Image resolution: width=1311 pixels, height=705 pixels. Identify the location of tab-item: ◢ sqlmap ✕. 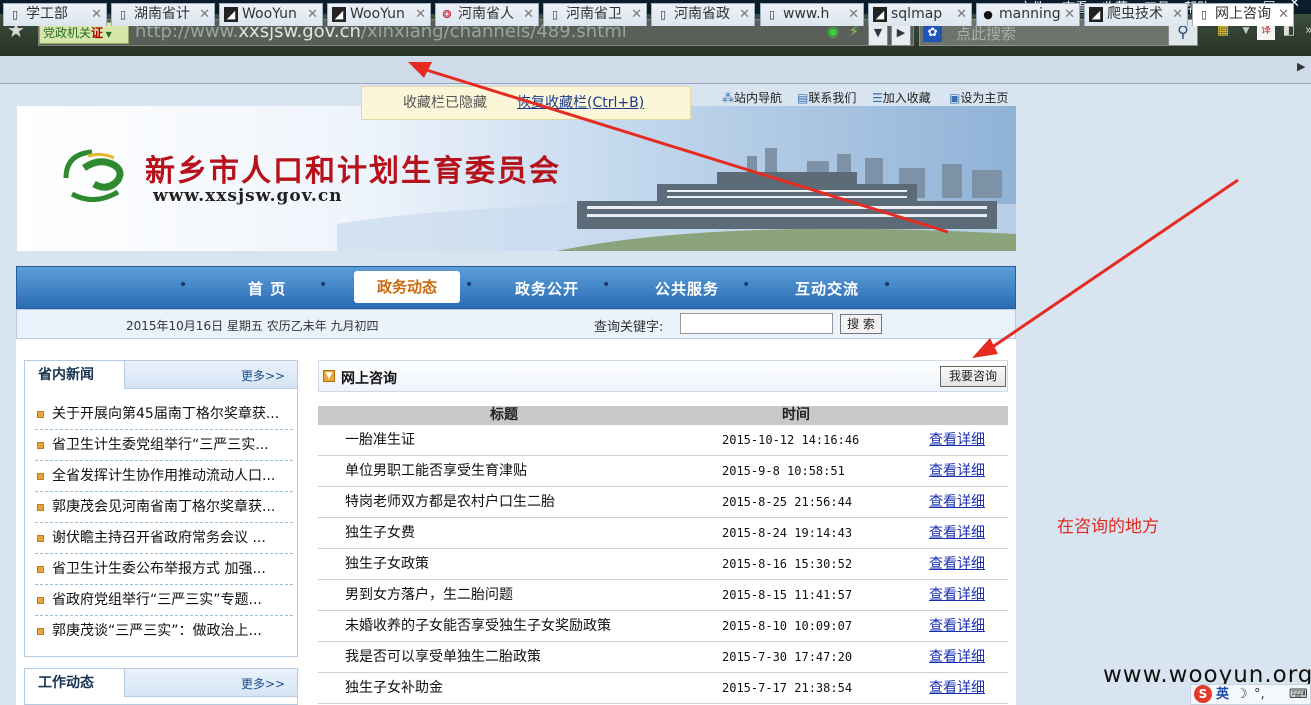
(920, 14).